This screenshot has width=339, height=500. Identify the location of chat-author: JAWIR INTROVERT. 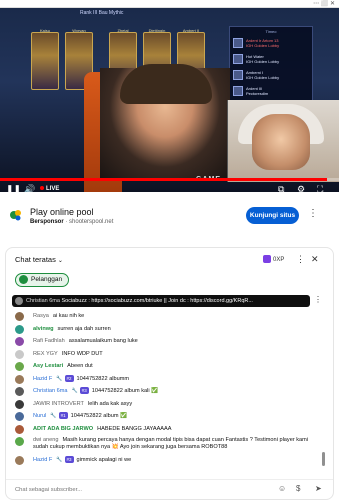
(58, 404).